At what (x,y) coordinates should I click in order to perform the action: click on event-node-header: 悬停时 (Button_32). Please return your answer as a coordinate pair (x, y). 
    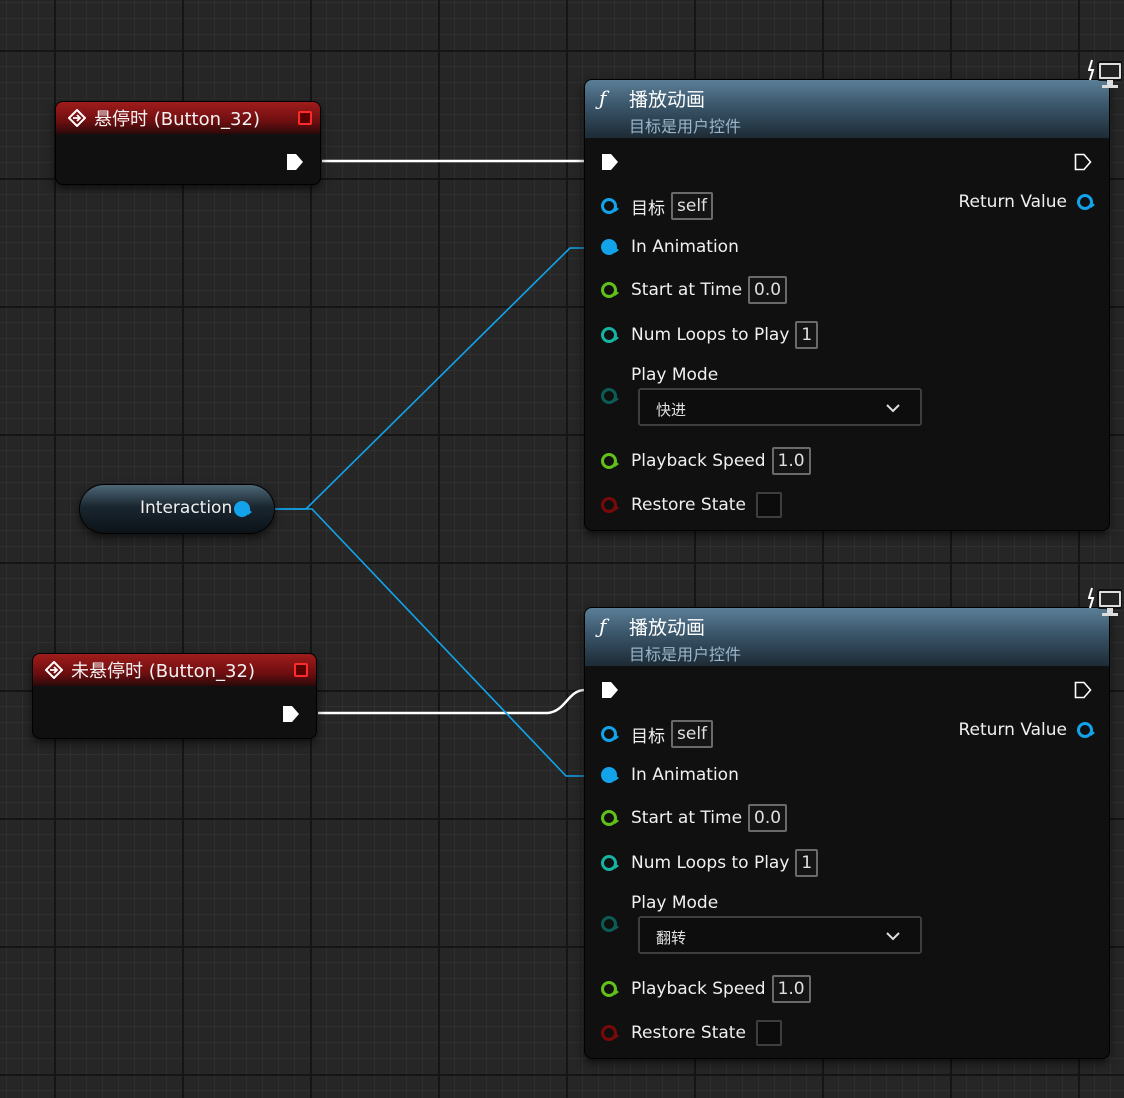
    Looking at the image, I should click on (188, 118).